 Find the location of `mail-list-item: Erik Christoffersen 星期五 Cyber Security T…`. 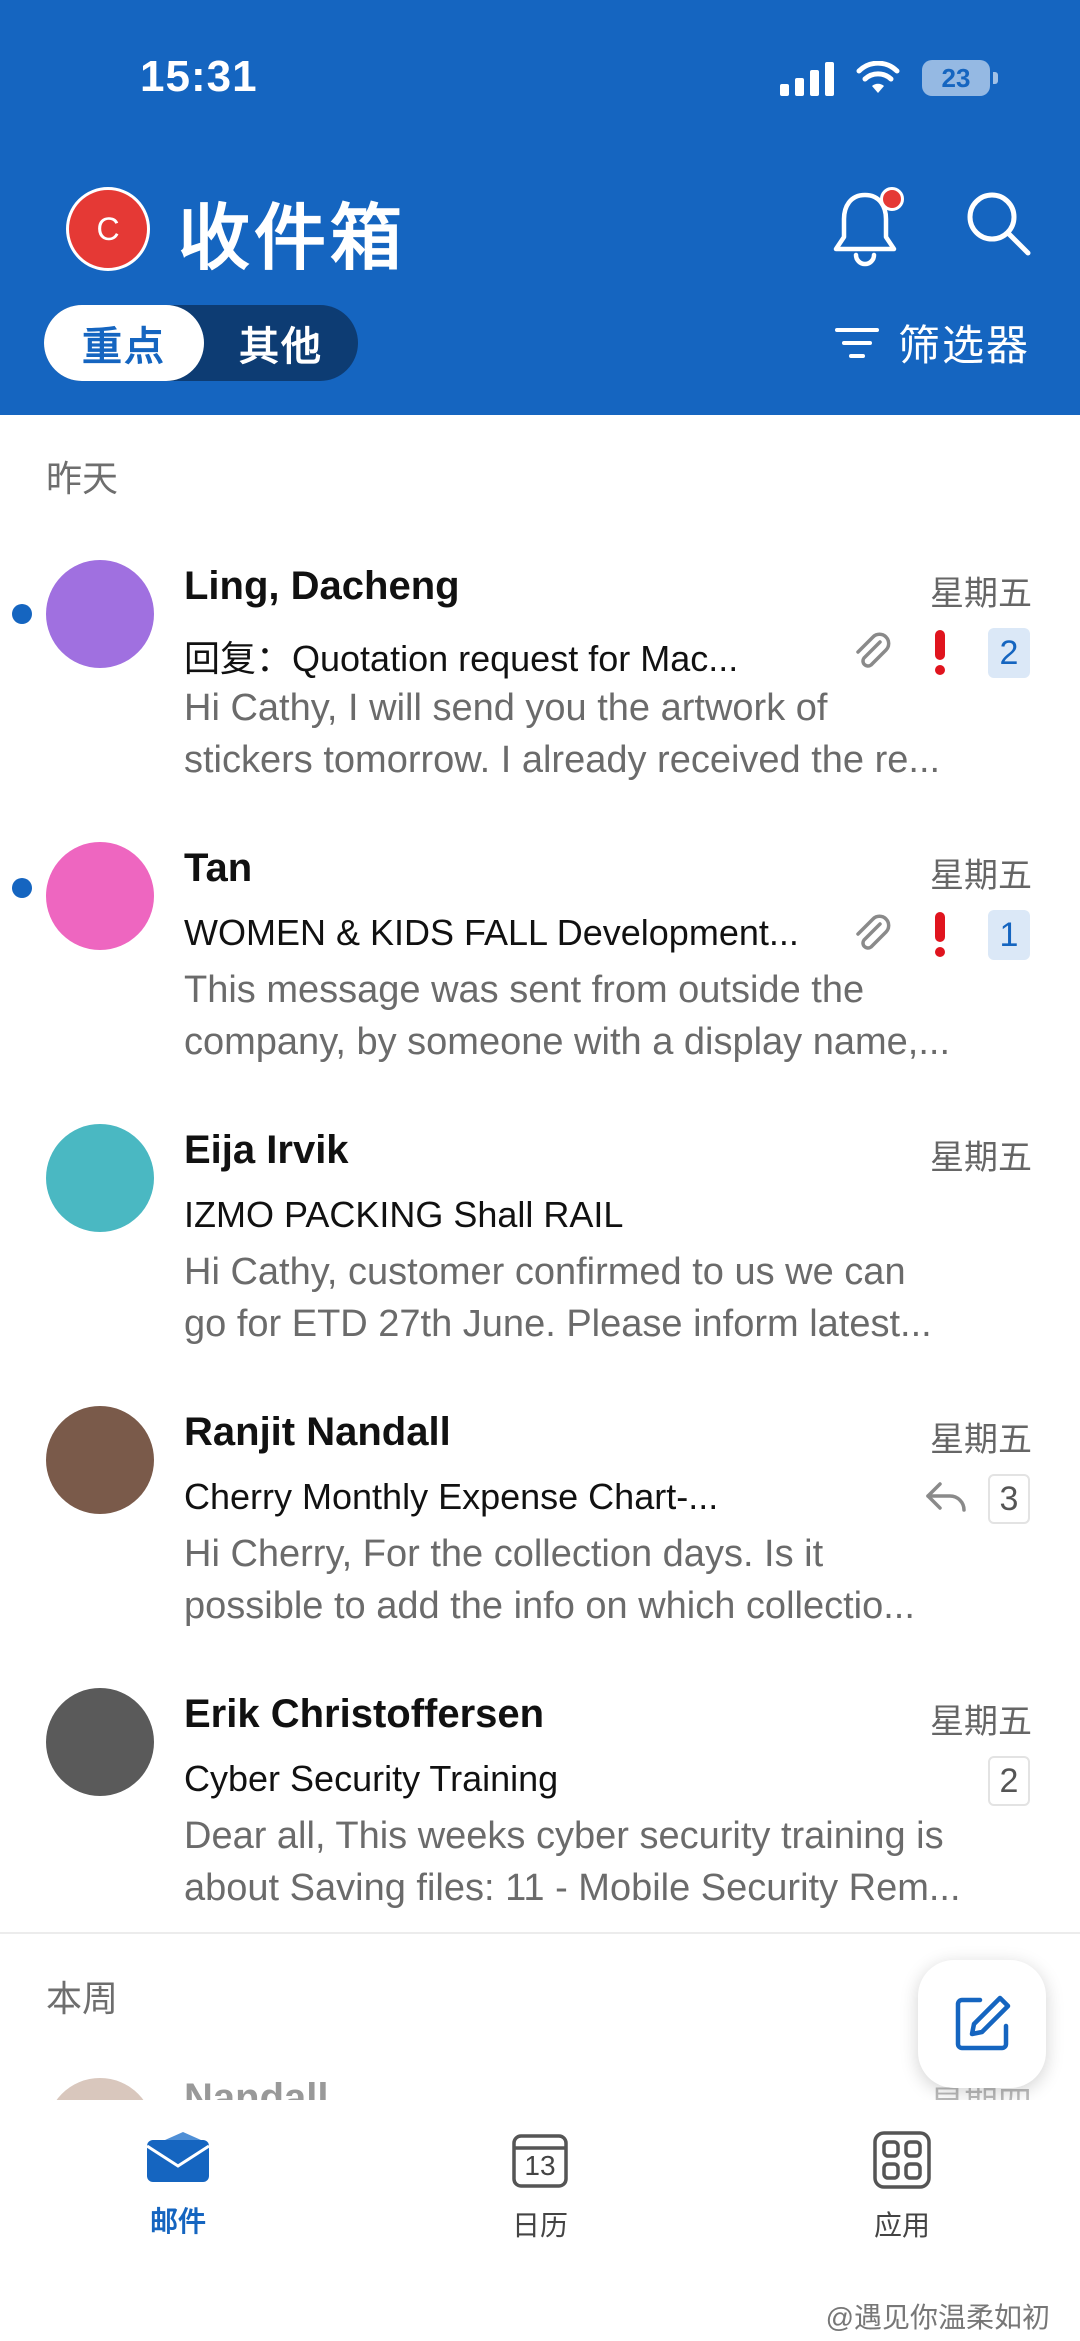

mail-list-item: Erik Christoffersen 星期五 Cyber Security T… is located at coordinates (540, 1816).